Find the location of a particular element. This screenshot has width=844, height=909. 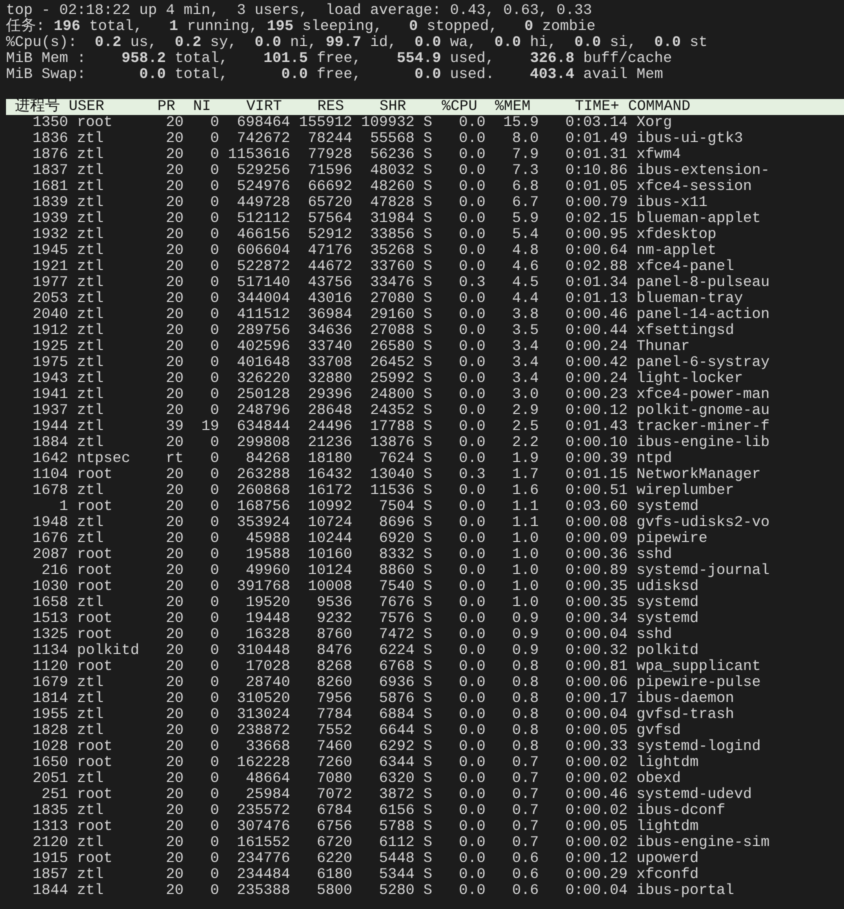

process-row-text: 1943 ztl 20 0 326220 32880 25992 S 0.0 3.4 0:00.24 light-locker is located at coordinates (388, 379).